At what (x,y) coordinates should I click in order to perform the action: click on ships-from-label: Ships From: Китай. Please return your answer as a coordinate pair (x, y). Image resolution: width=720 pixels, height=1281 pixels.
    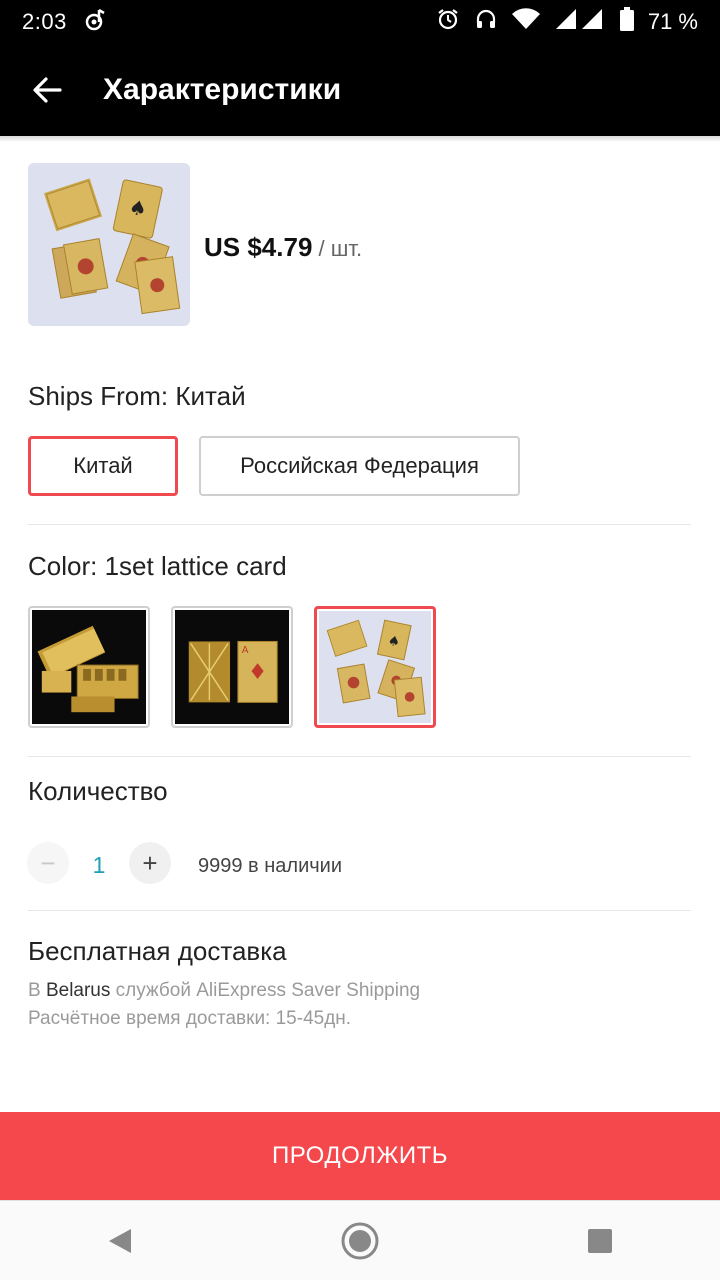
    Looking at the image, I should click on (137, 396).